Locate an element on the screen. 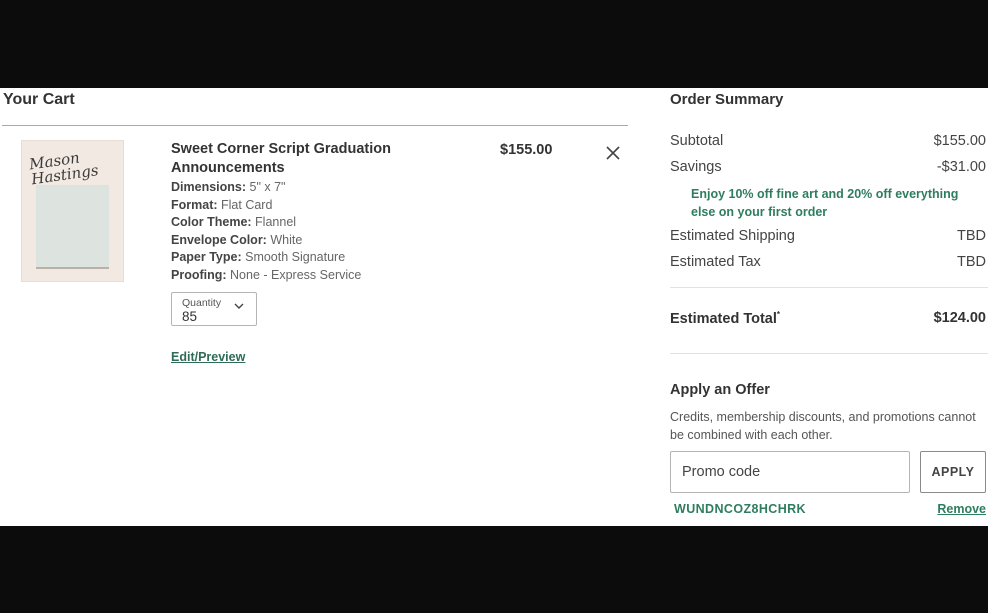 This screenshot has height=613, width=988. attribute-format: Format: Flat Card is located at coordinates (222, 204).